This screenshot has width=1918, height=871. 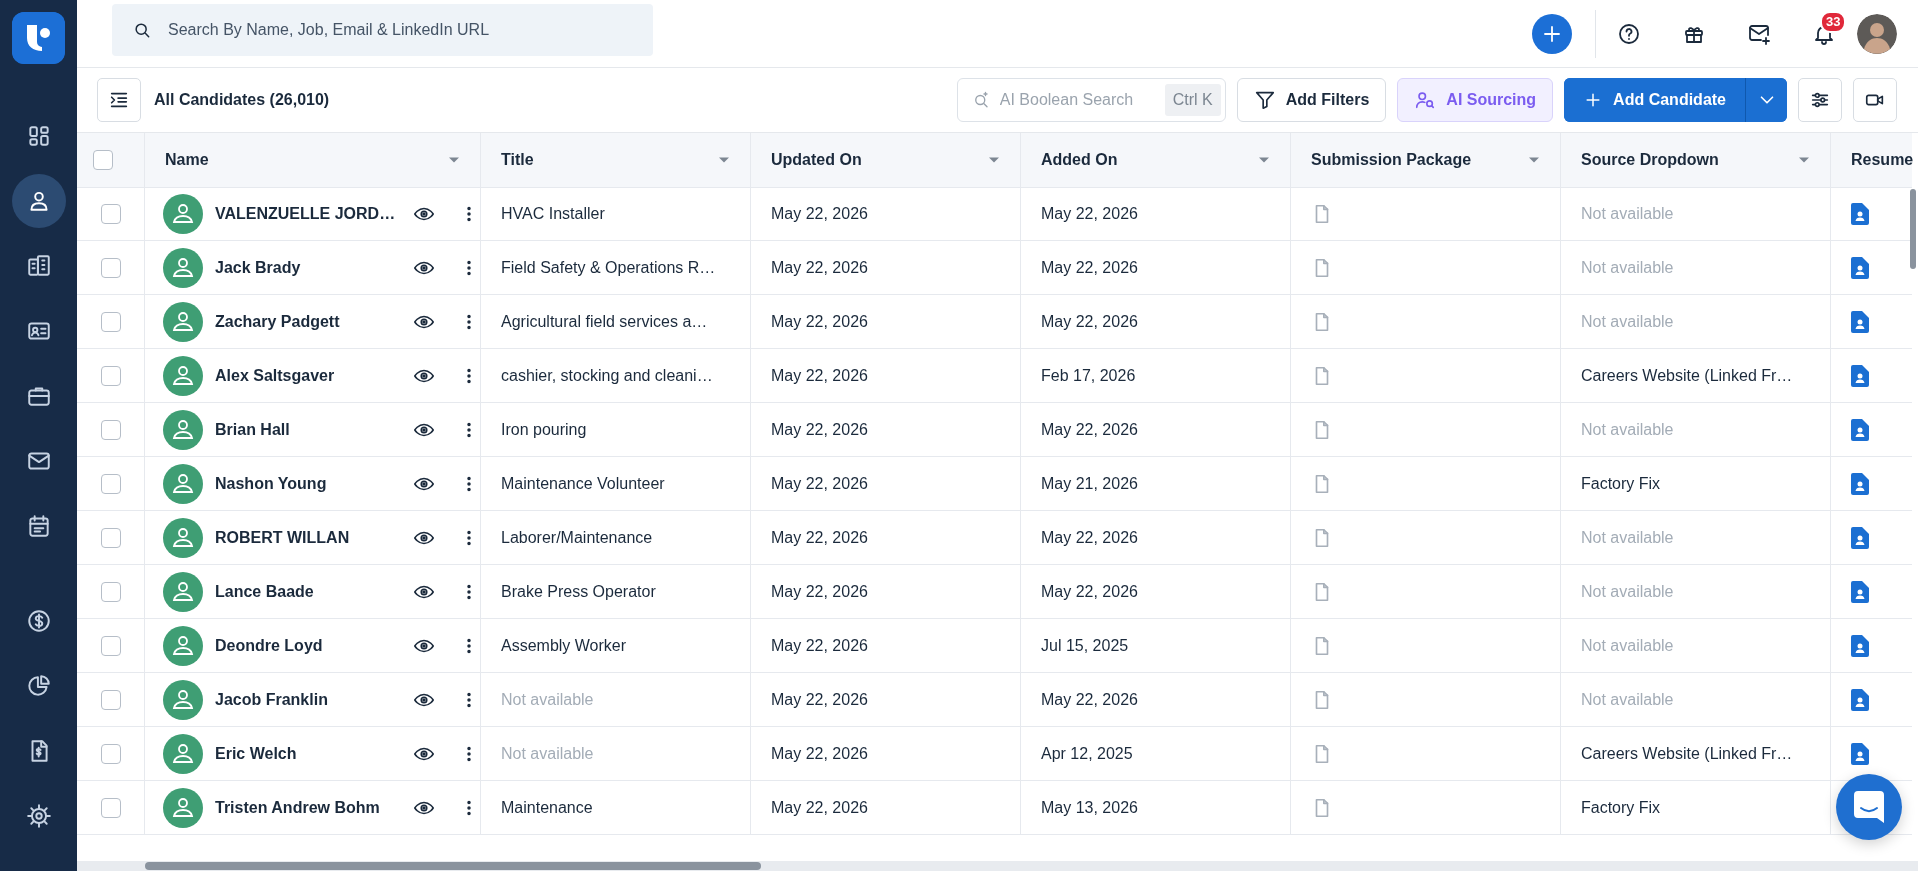 I want to click on chat-button, so click(x=1869, y=807).